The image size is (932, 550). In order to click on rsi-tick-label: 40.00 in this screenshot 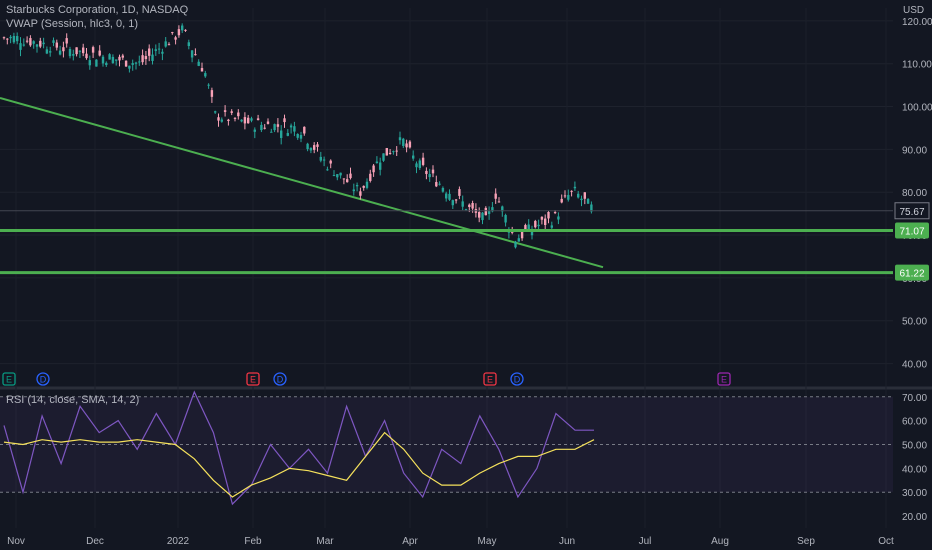, I will do `click(914, 469)`.